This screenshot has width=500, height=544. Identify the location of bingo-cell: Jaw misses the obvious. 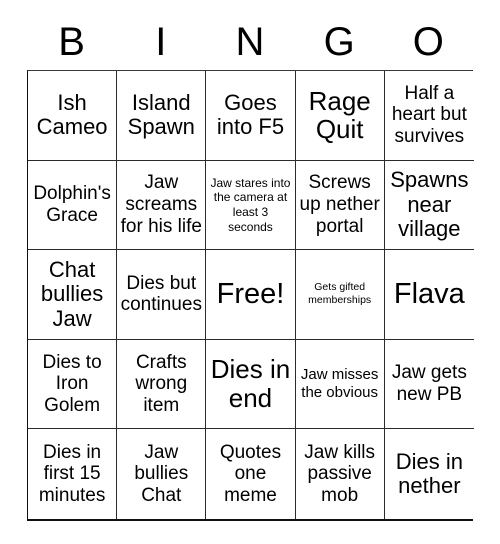
(340, 384).